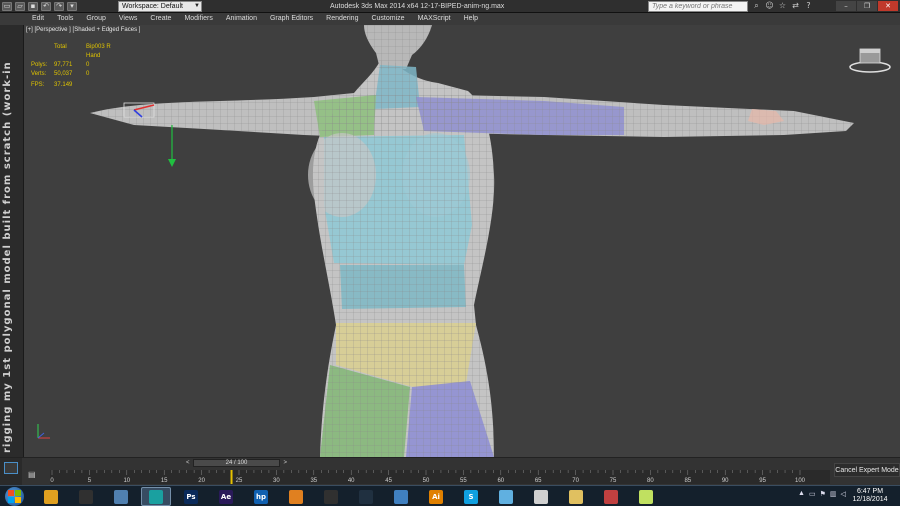 The width and height of the screenshot is (900, 506). I want to click on skype-icon: S, so click(471, 496).